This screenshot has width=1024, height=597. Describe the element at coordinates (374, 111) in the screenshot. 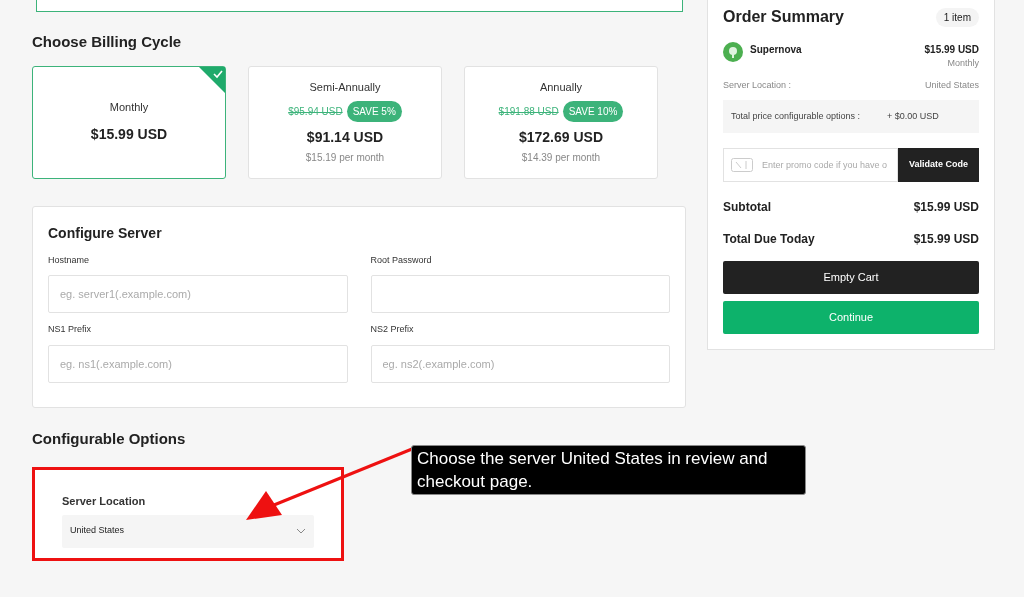

I see `save-badge: SAVE 5%` at that location.